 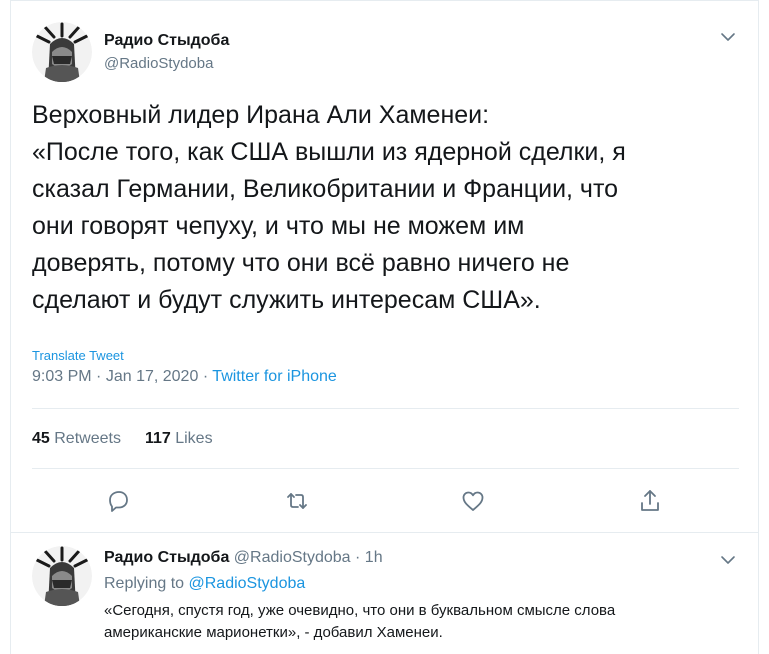 What do you see at coordinates (297, 501) in the screenshot?
I see `retweet-icon` at bounding box center [297, 501].